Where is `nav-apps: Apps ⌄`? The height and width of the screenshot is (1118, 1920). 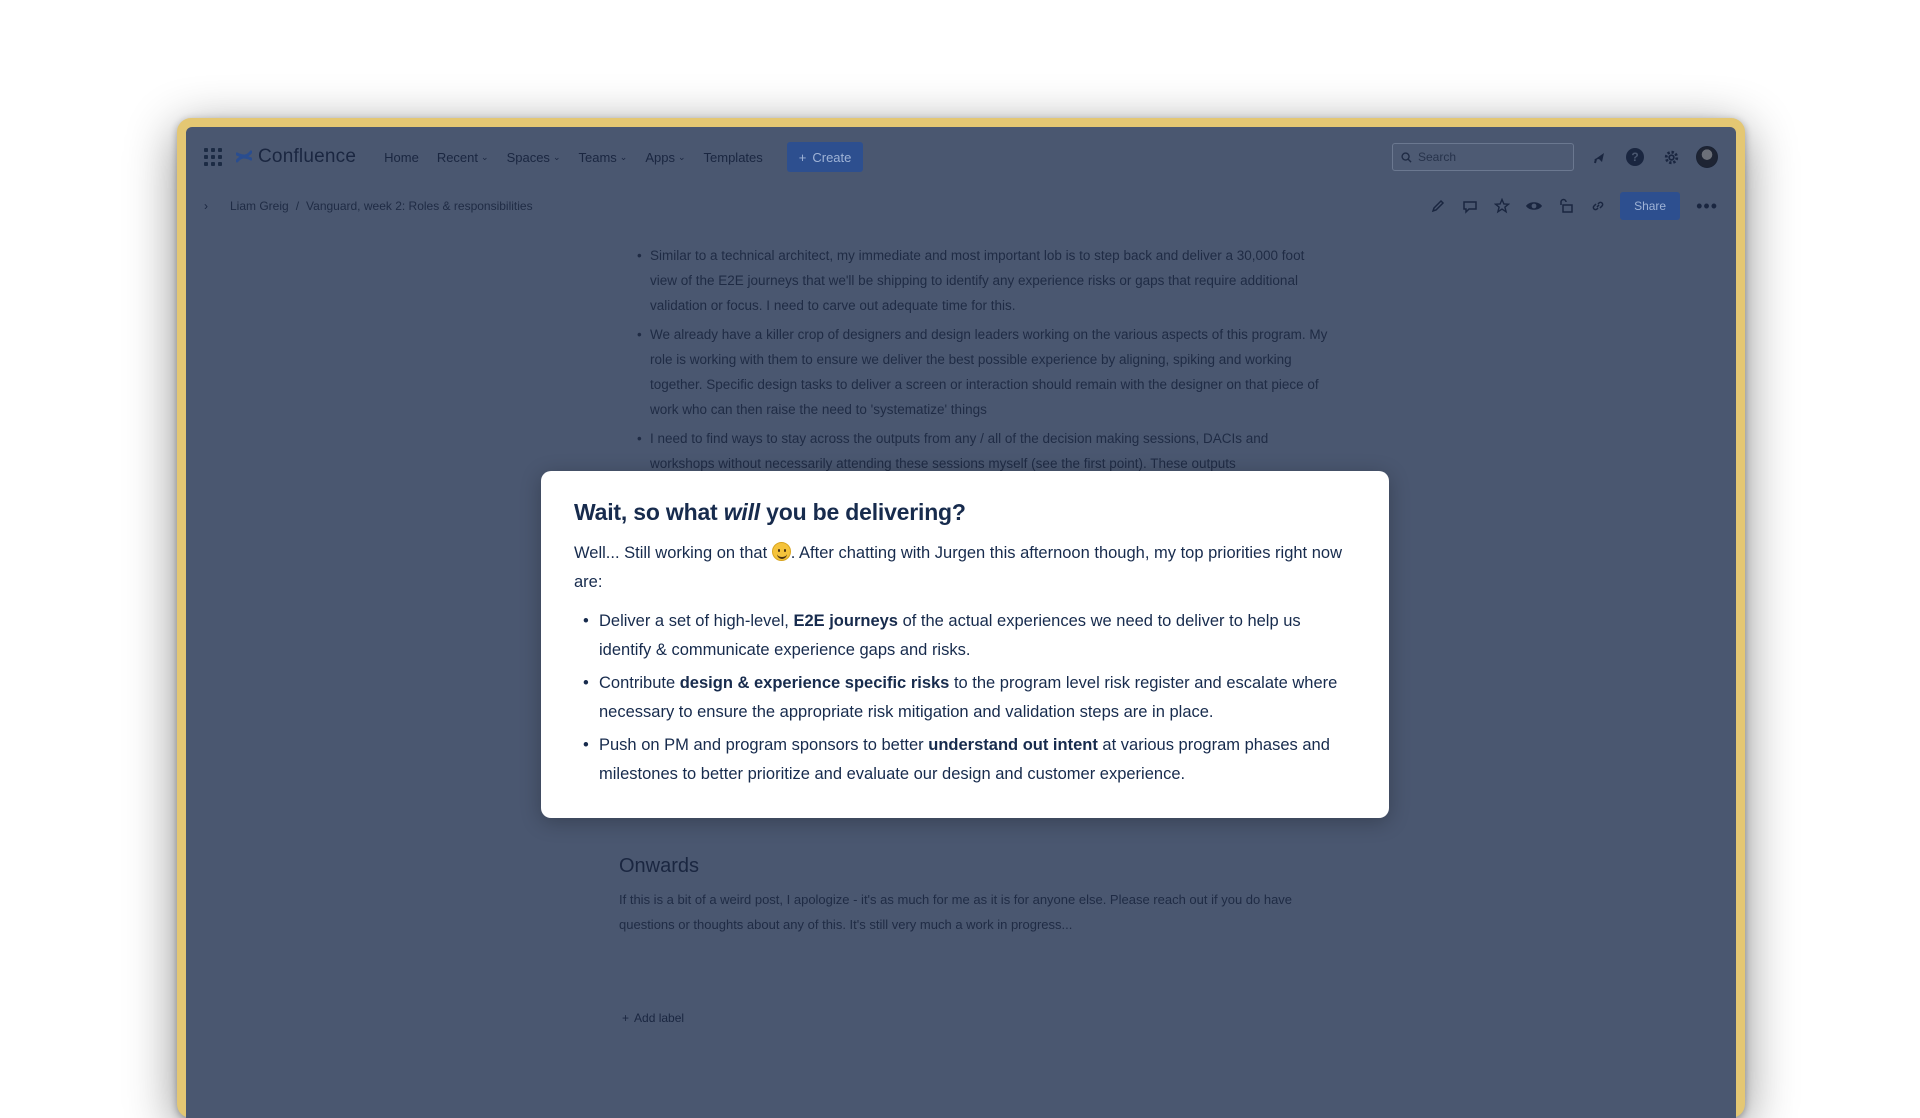 nav-apps: Apps ⌄ is located at coordinates (665, 157).